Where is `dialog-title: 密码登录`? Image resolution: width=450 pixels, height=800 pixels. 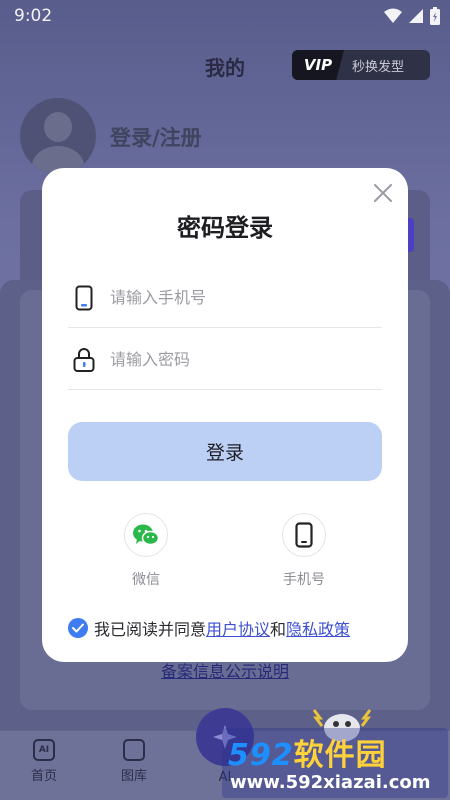
dialog-title: 密码登录 is located at coordinates (225, 228).